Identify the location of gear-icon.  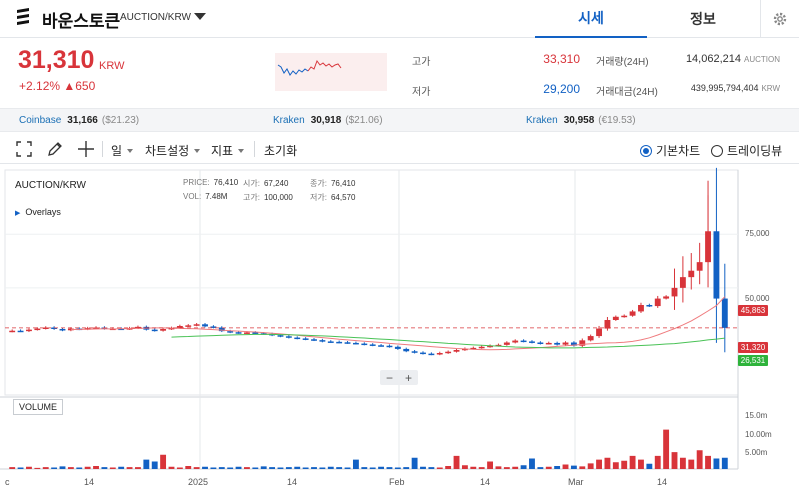
(779, 19).